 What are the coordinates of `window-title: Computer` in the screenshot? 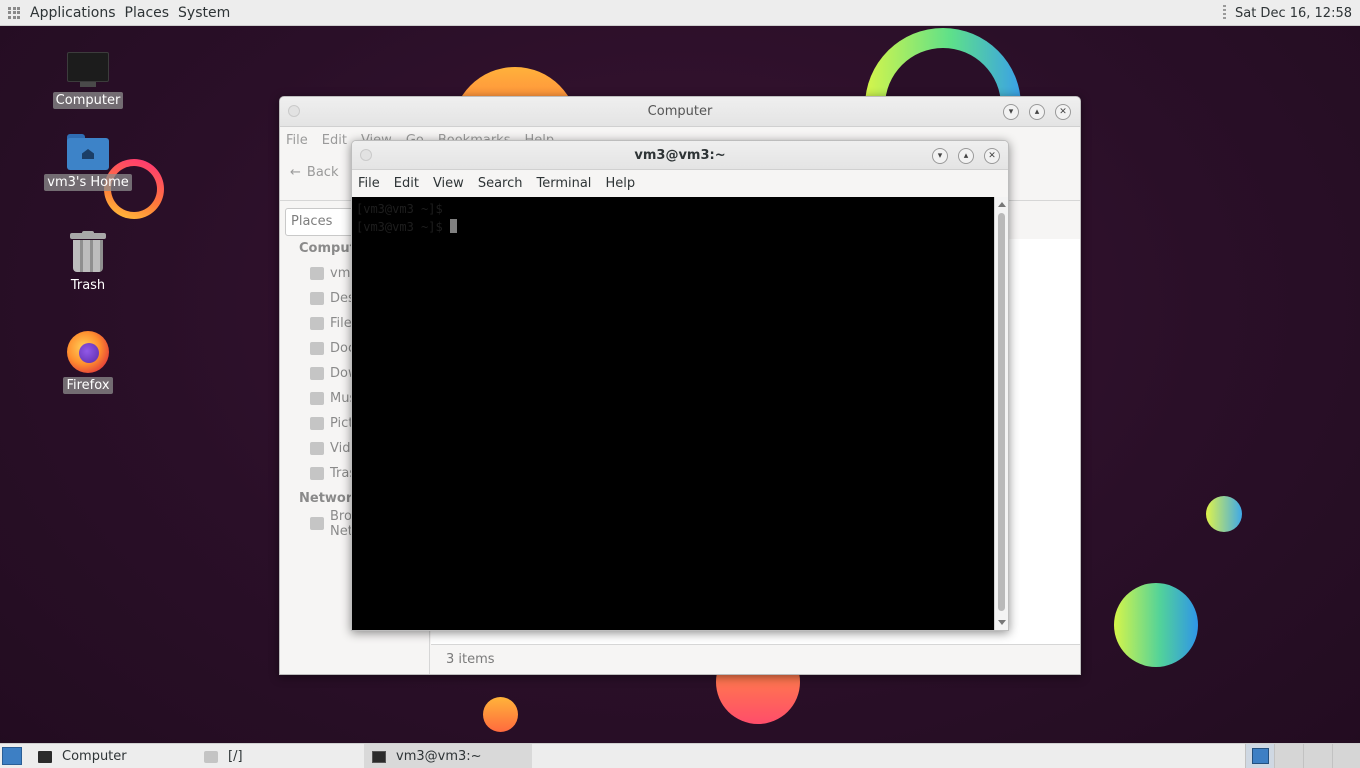 It's located at (680, 111).